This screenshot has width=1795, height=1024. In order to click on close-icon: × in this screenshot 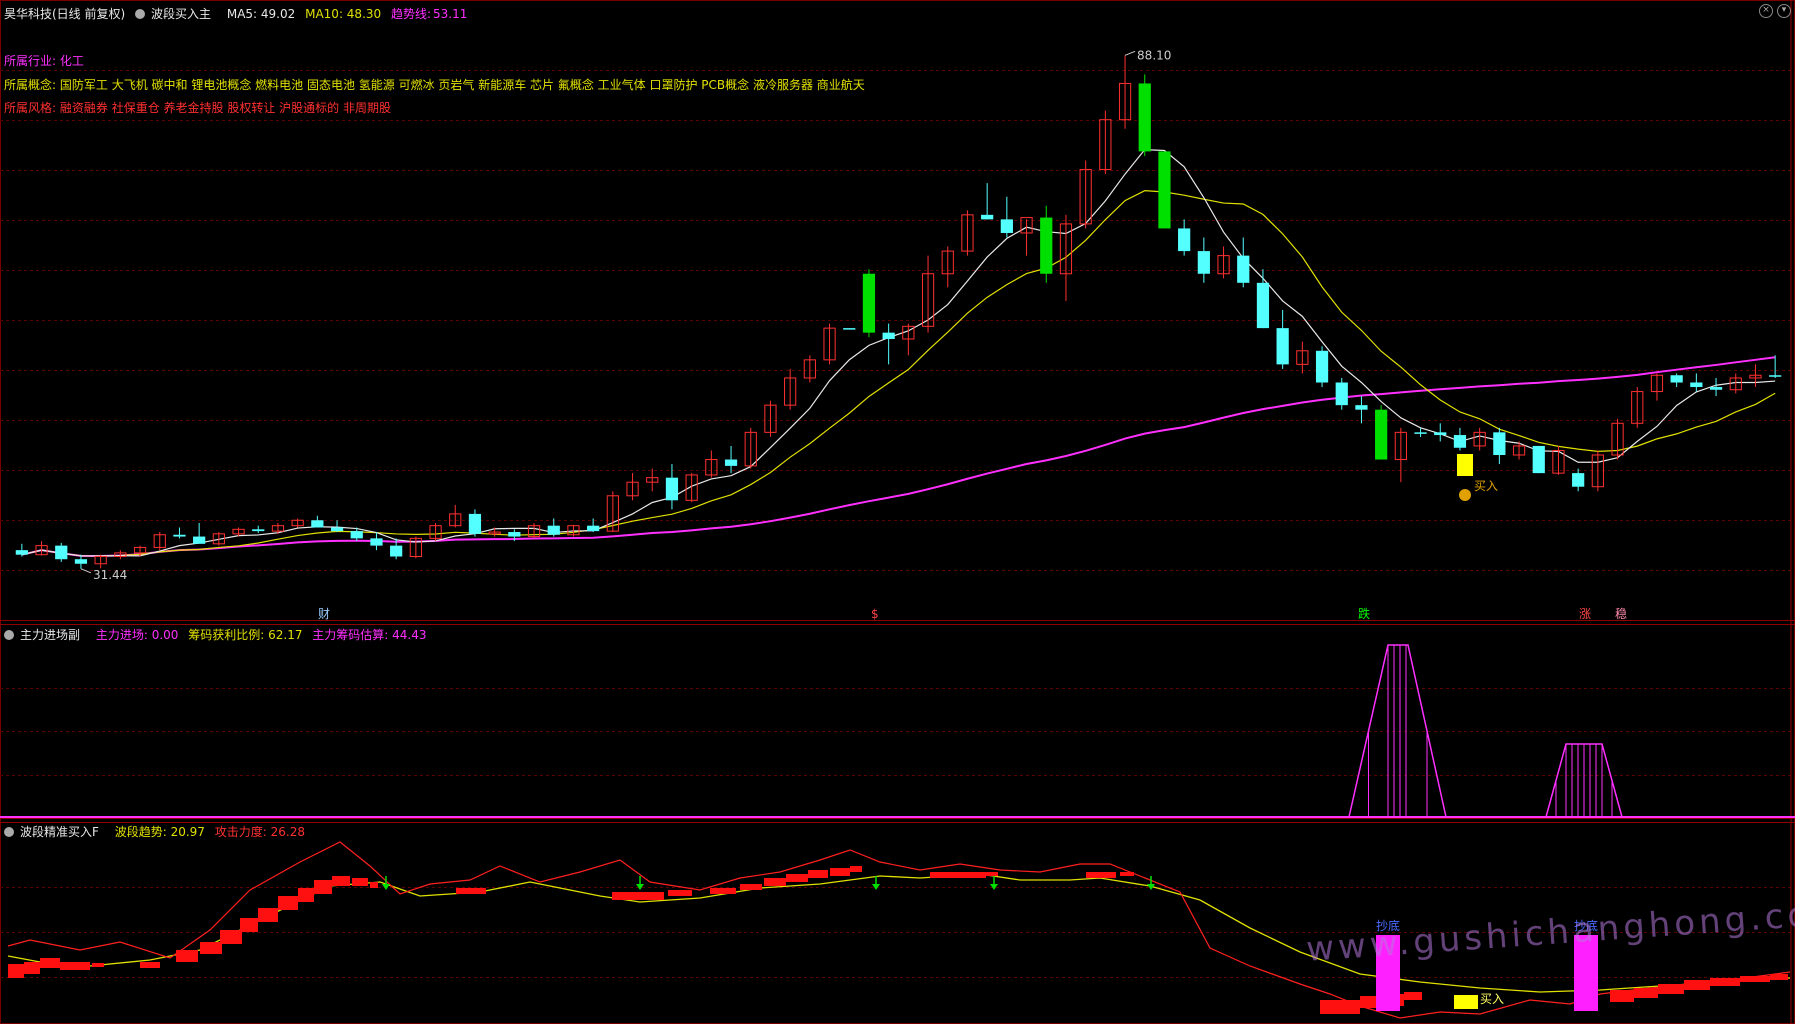, I will do `click(1766, 11)`.